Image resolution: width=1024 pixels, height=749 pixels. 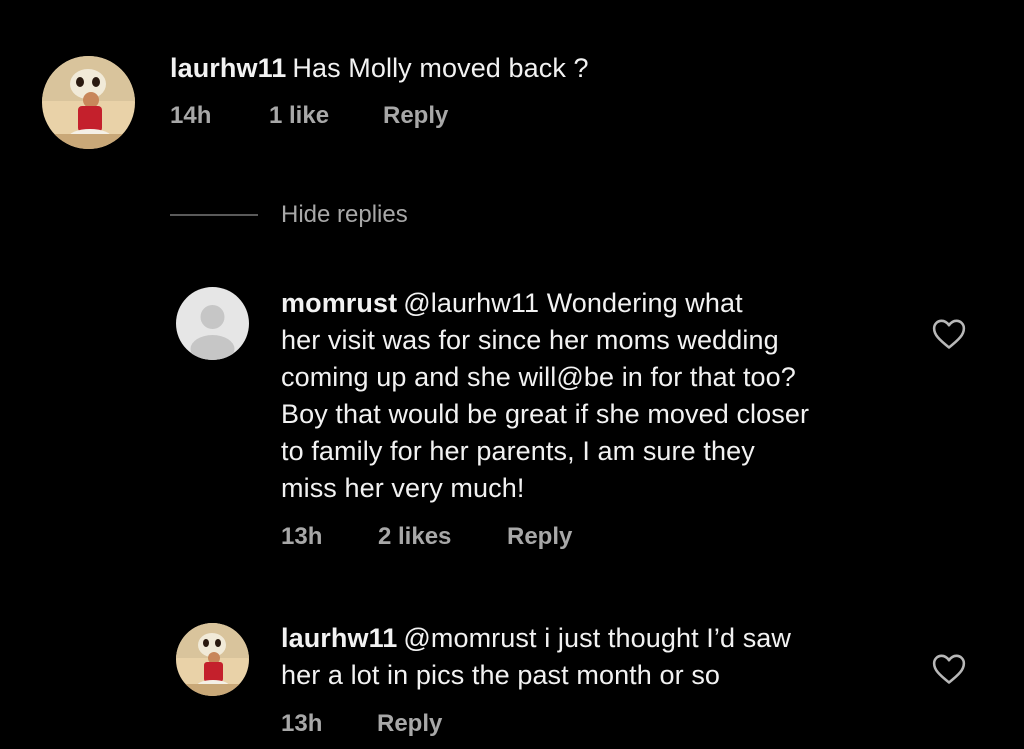 I want to click on comment-text: laurhw11 Has Molly moved back ?, so click(x=450, y=68).